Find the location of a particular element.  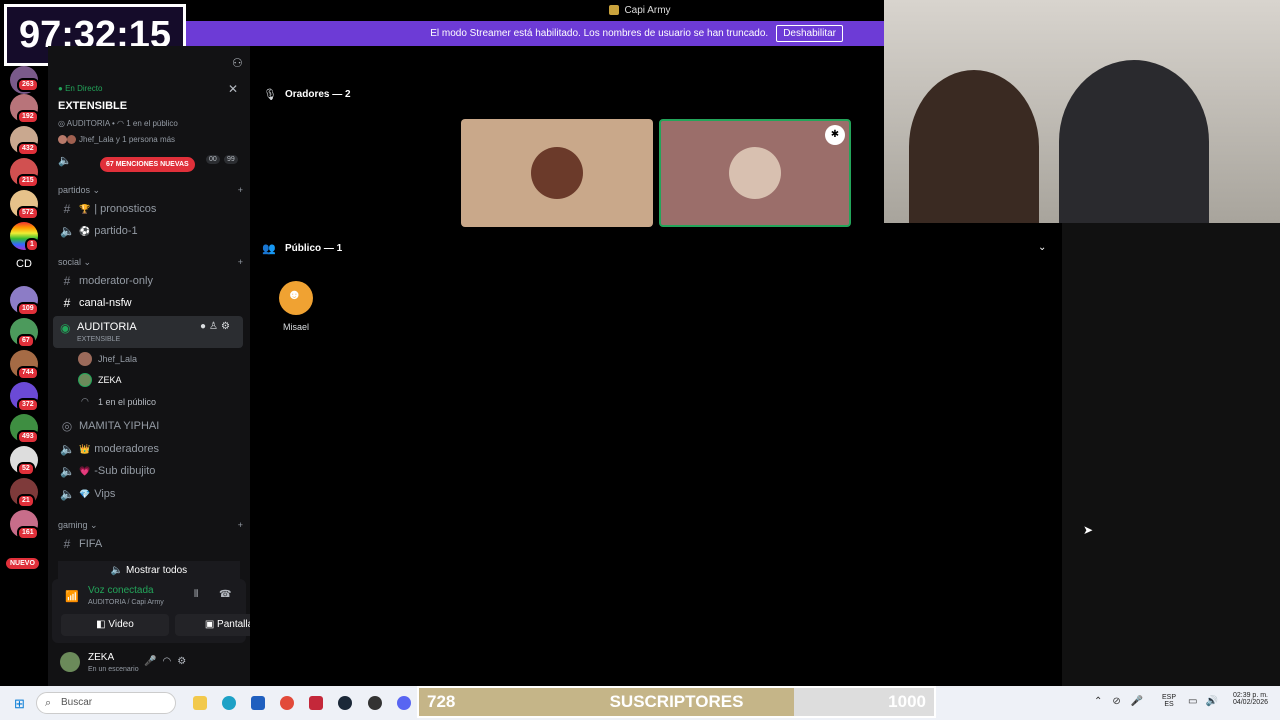

avatar: ☻ is located at coordinates (296, 298).